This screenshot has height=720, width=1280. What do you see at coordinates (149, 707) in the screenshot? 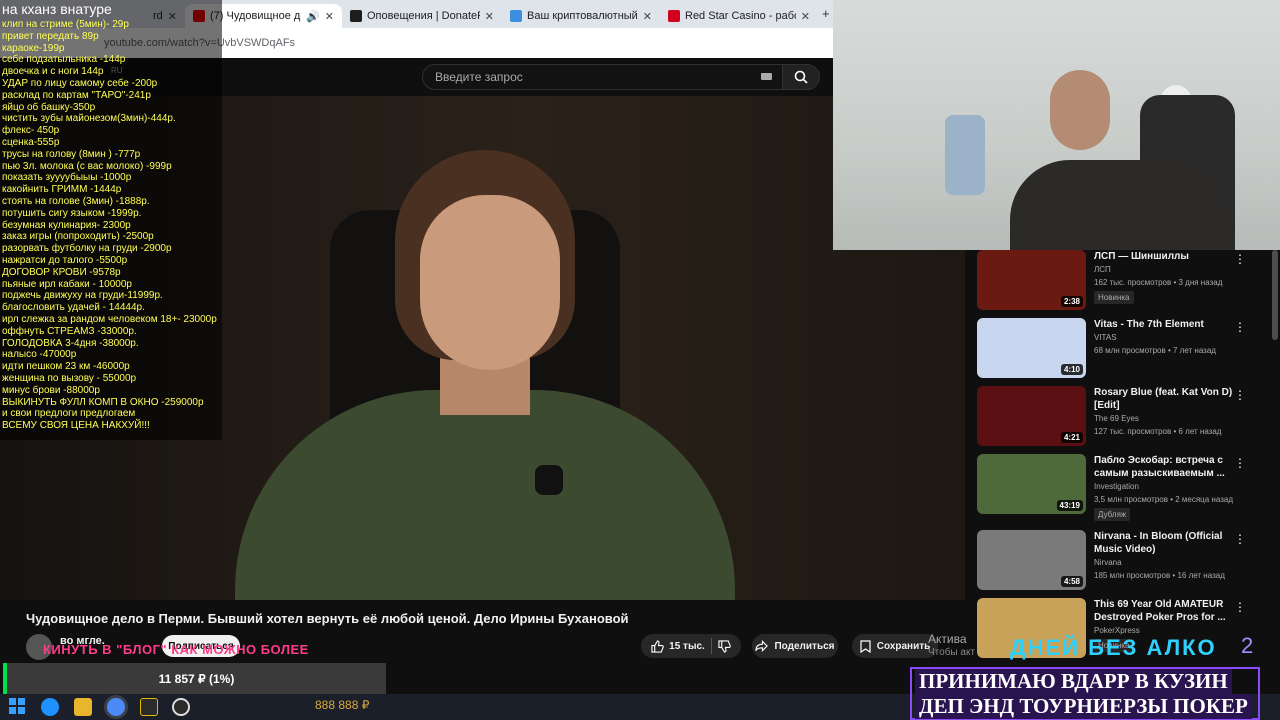
I see `app-icon` at bounding box center [149, 707].